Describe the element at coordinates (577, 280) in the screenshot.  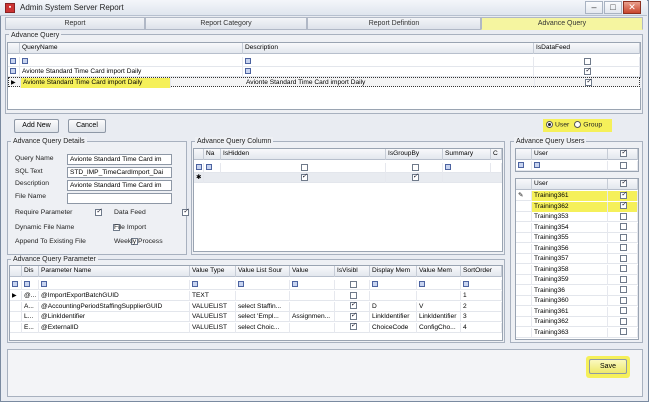
I see `user-row: Training359` at that location.